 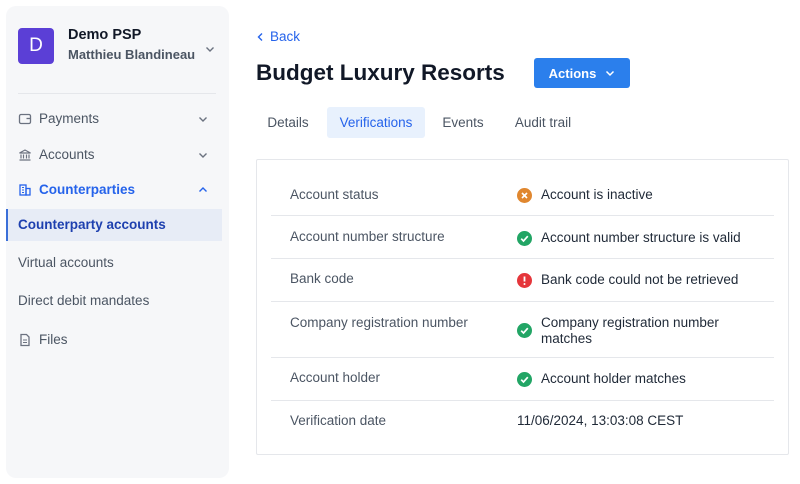 I want to click on sidebar-divider, so click(x=117, y=93).